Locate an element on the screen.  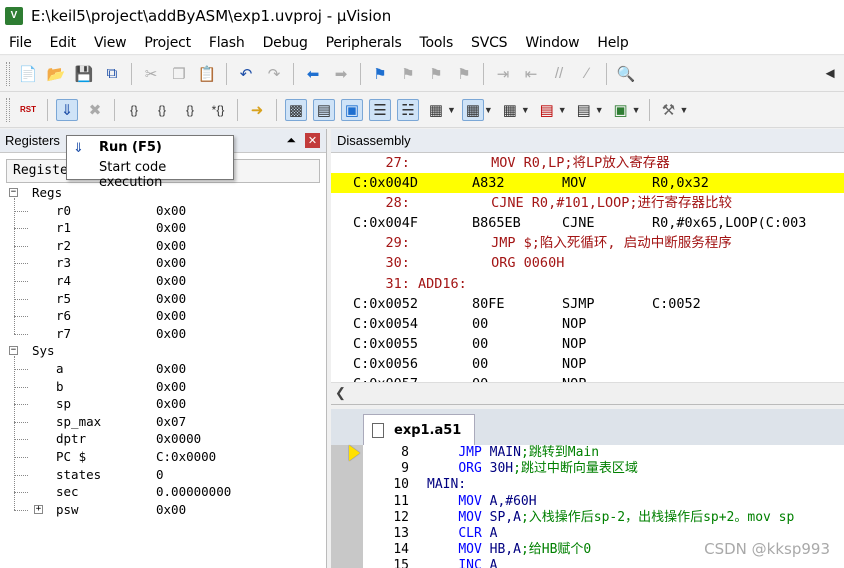
register-row: b 0x00 is located at coordinates (163, 387).